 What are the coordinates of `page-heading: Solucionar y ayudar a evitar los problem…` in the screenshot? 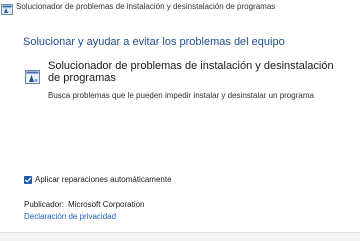 It's located at (154, 42).